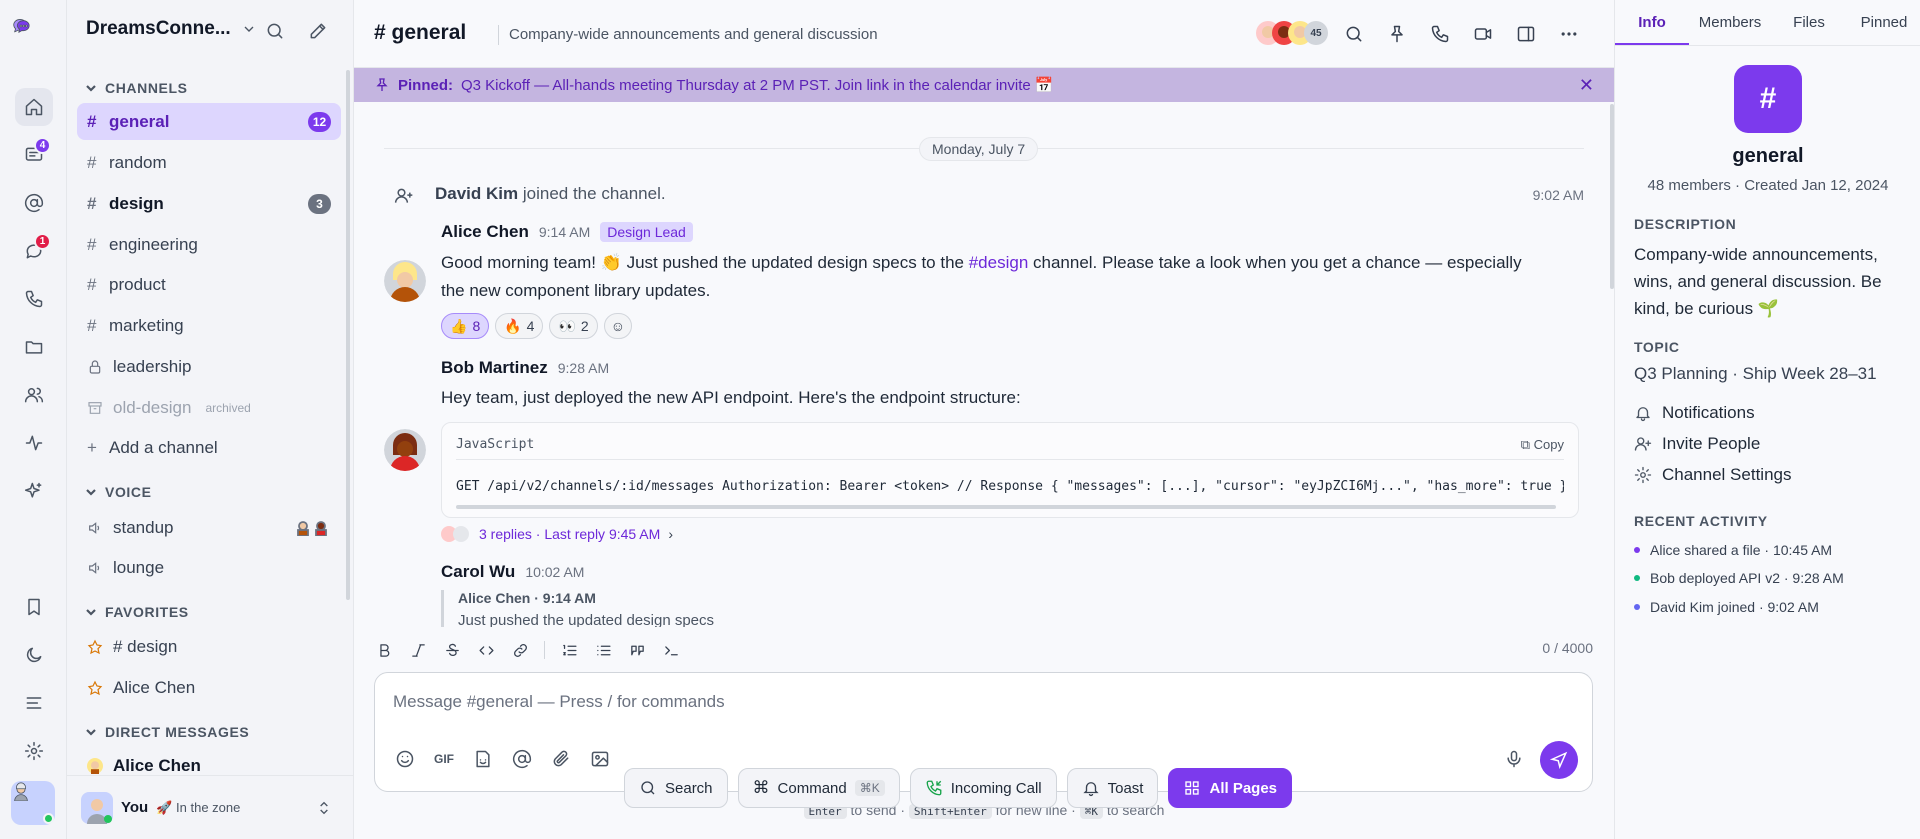  I want to click on channel-random: # random, so click(209, 162).